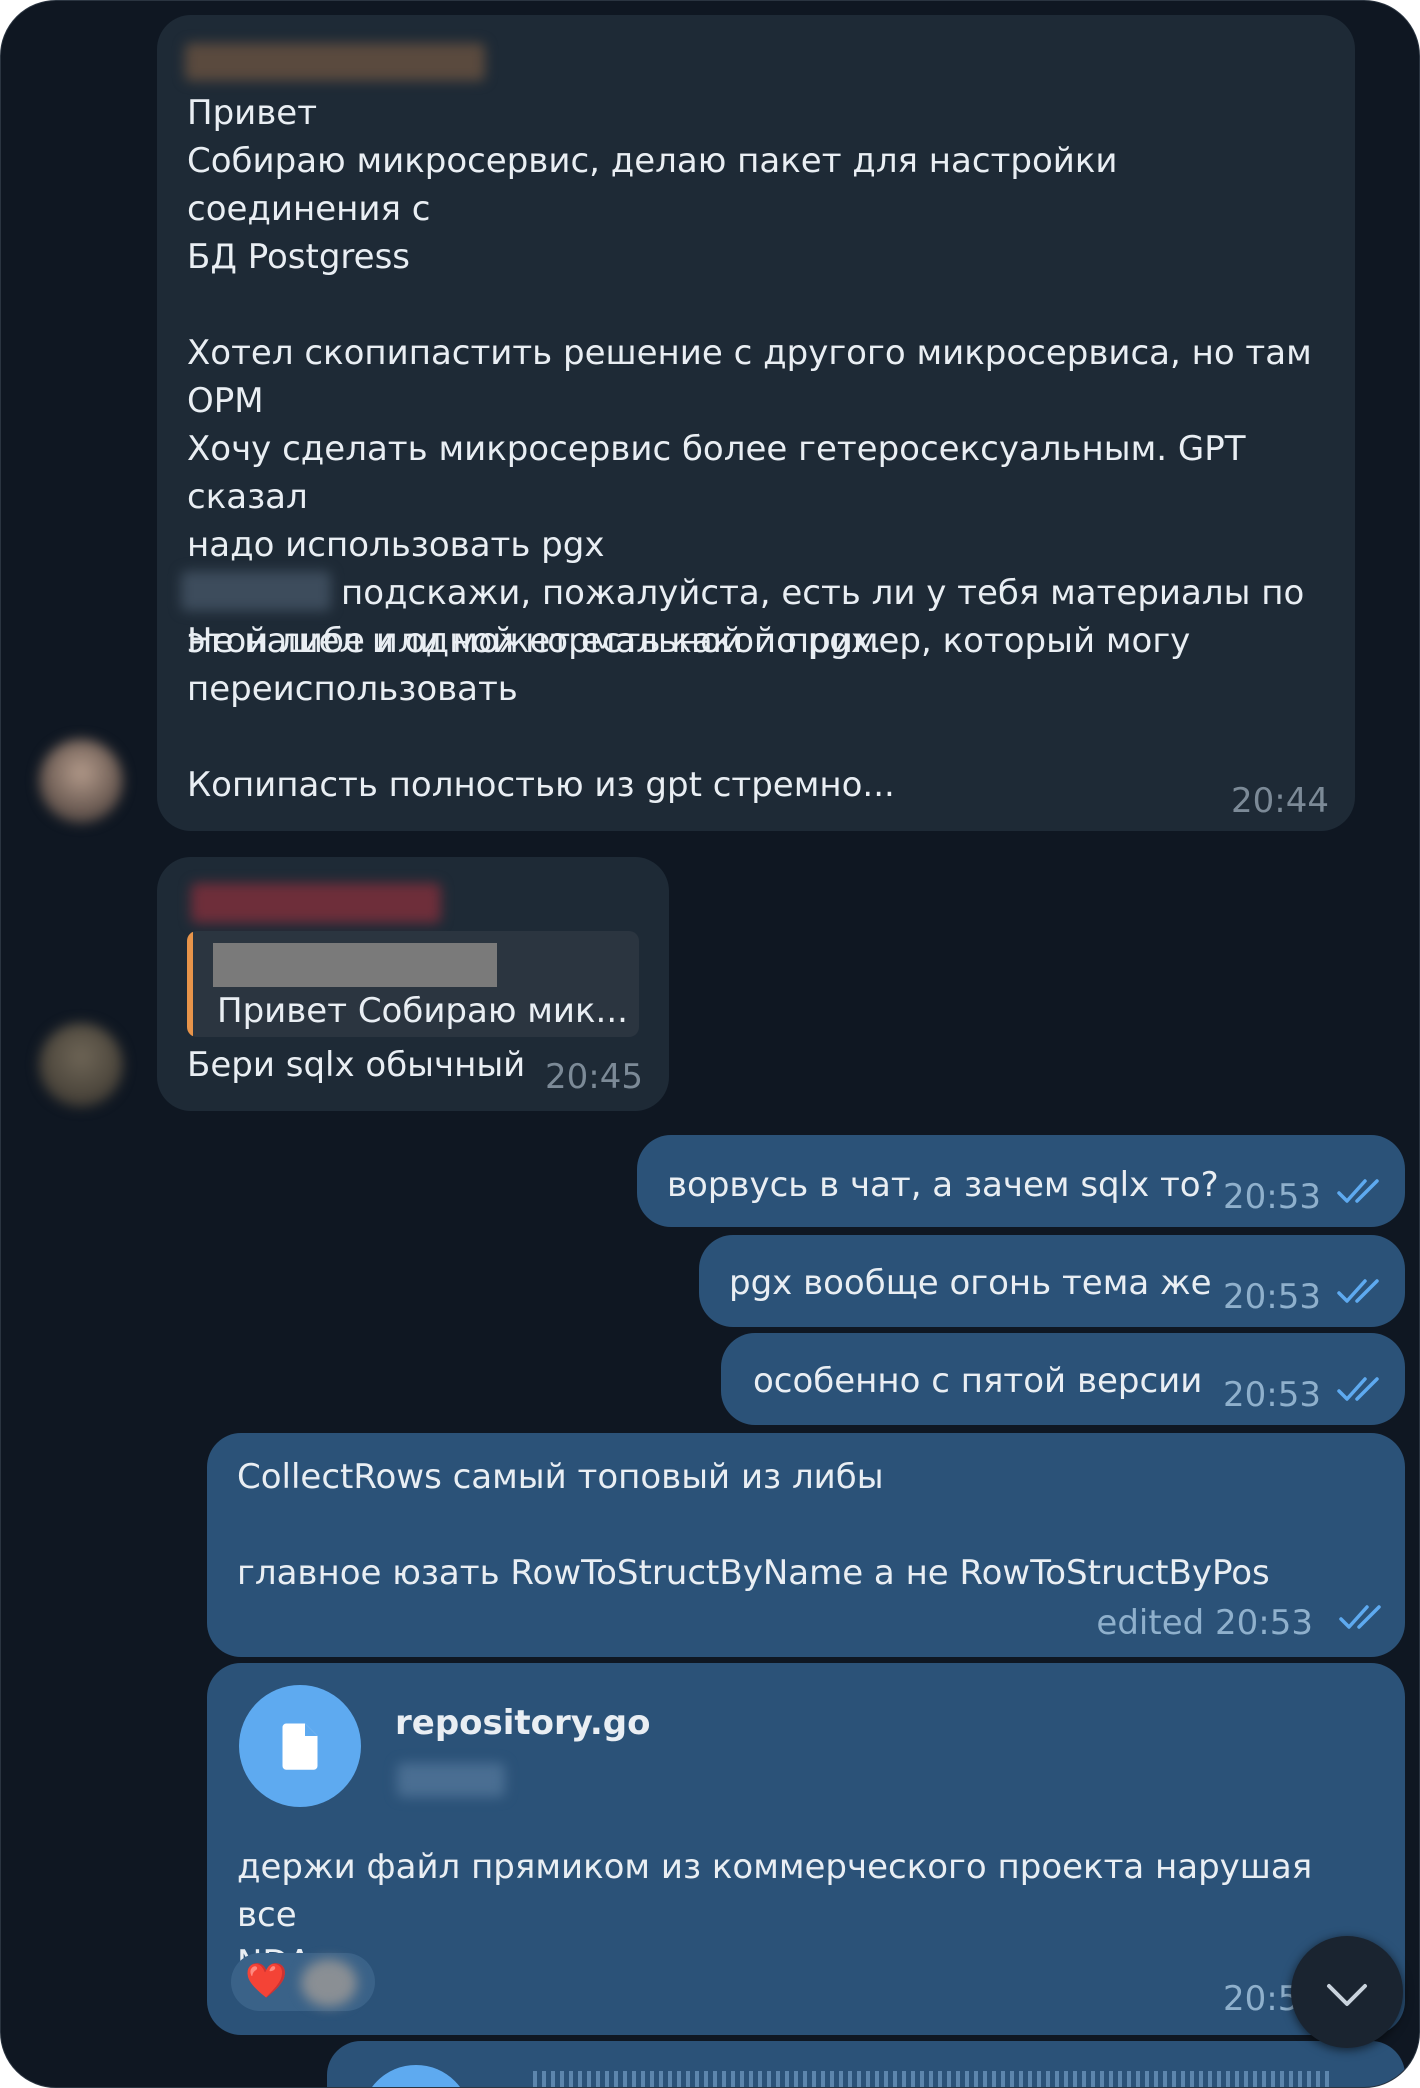 The width and height of the screenshot is (1420, 2088). I want to click on file-icon, so click(300, 1746).